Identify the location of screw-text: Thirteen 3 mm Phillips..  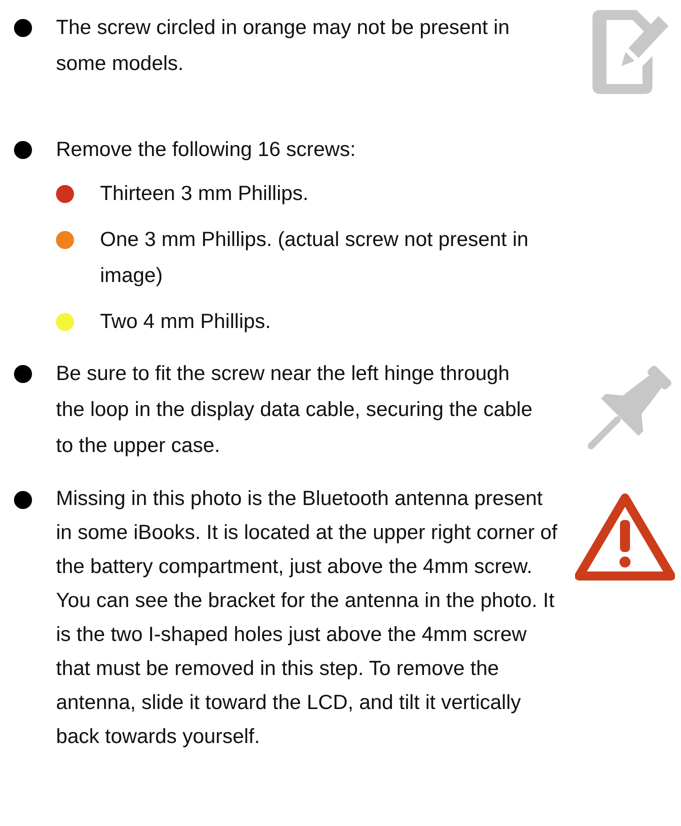
(205, 194).